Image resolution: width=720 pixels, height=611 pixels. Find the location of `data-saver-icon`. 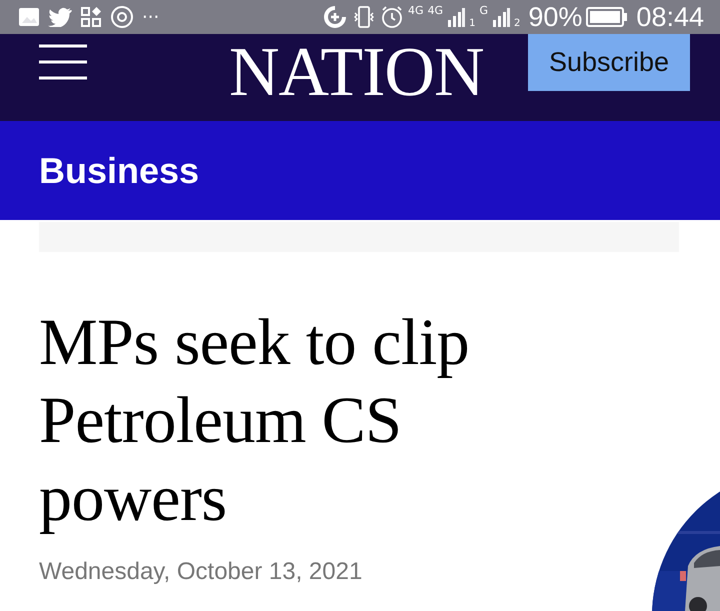

data-saver-icon is located at coordinates (335, 17).